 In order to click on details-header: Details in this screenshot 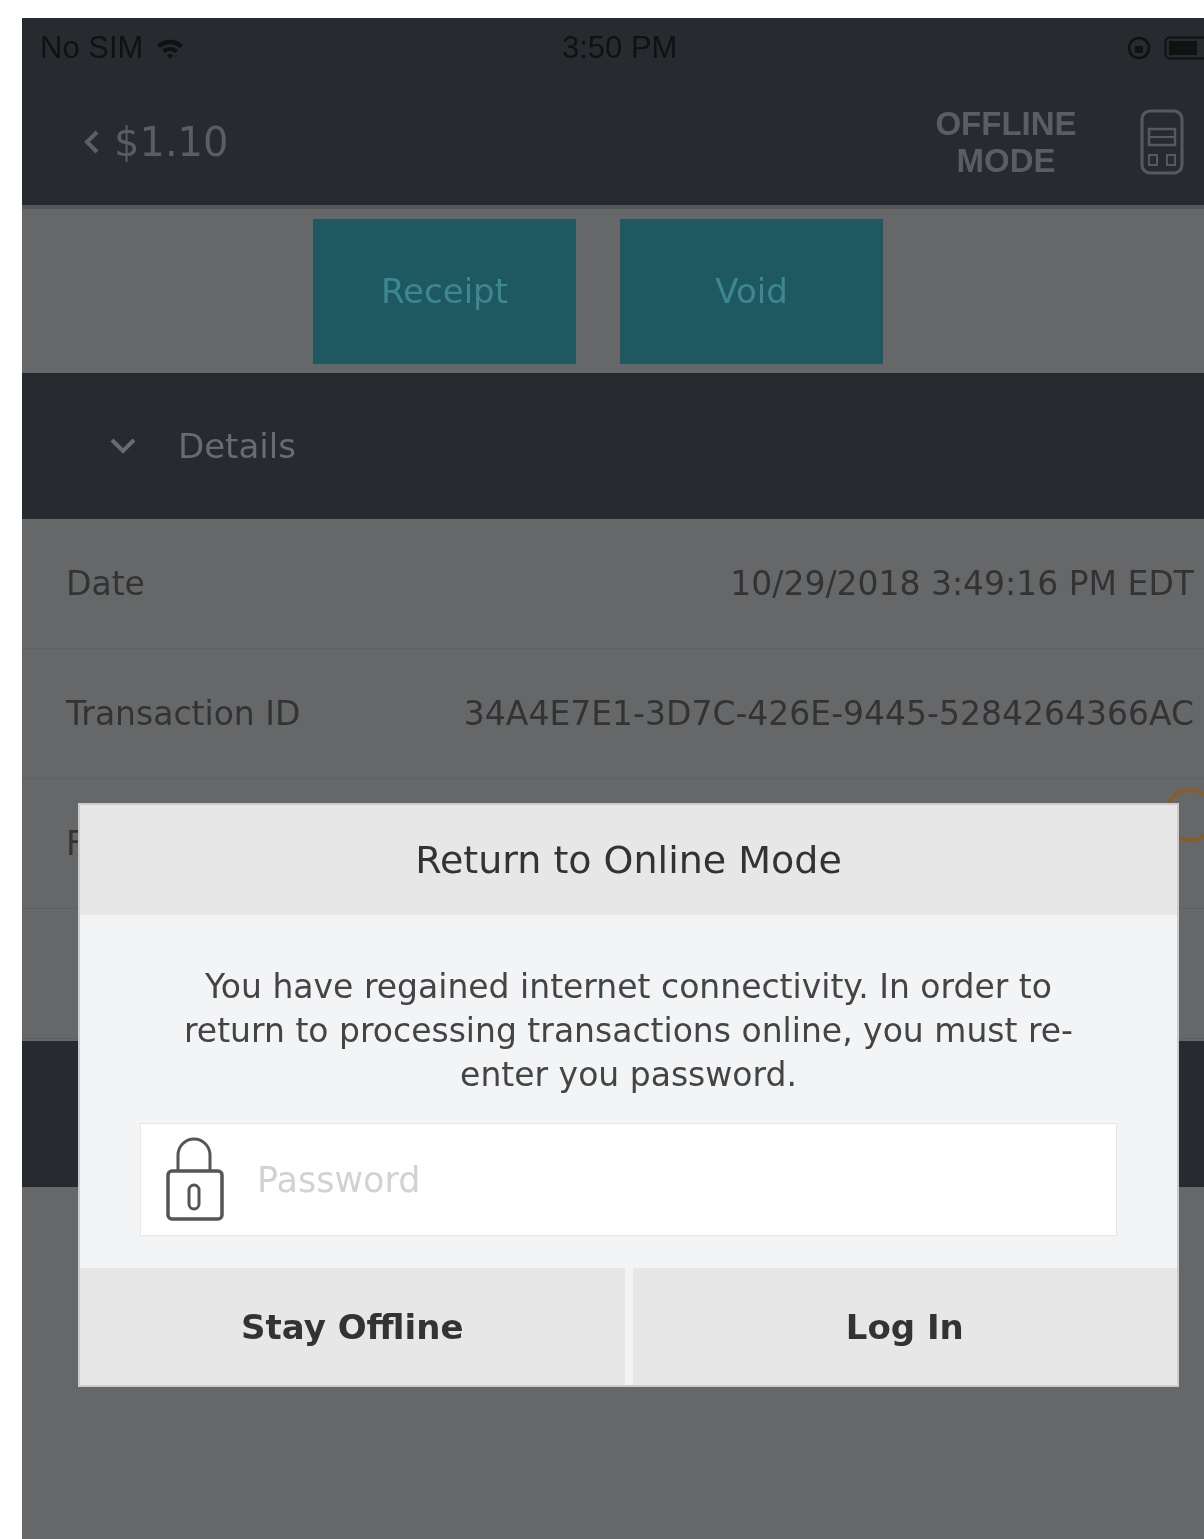, I will do `click(613, 446)`.